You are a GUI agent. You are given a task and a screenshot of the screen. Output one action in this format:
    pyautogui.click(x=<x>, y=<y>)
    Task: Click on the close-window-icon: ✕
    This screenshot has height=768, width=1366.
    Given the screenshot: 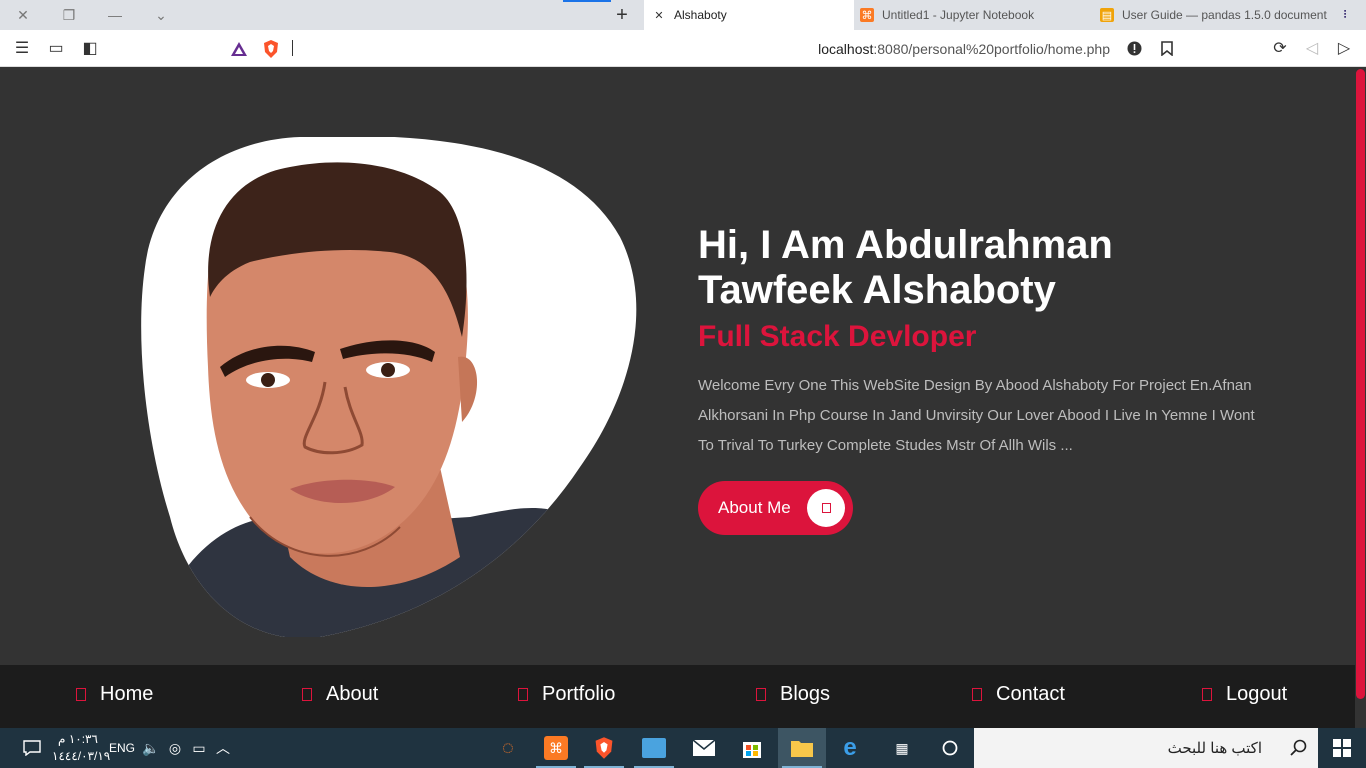 What is the action you would take?
    pyautogui.click(x=23, y=15)
    